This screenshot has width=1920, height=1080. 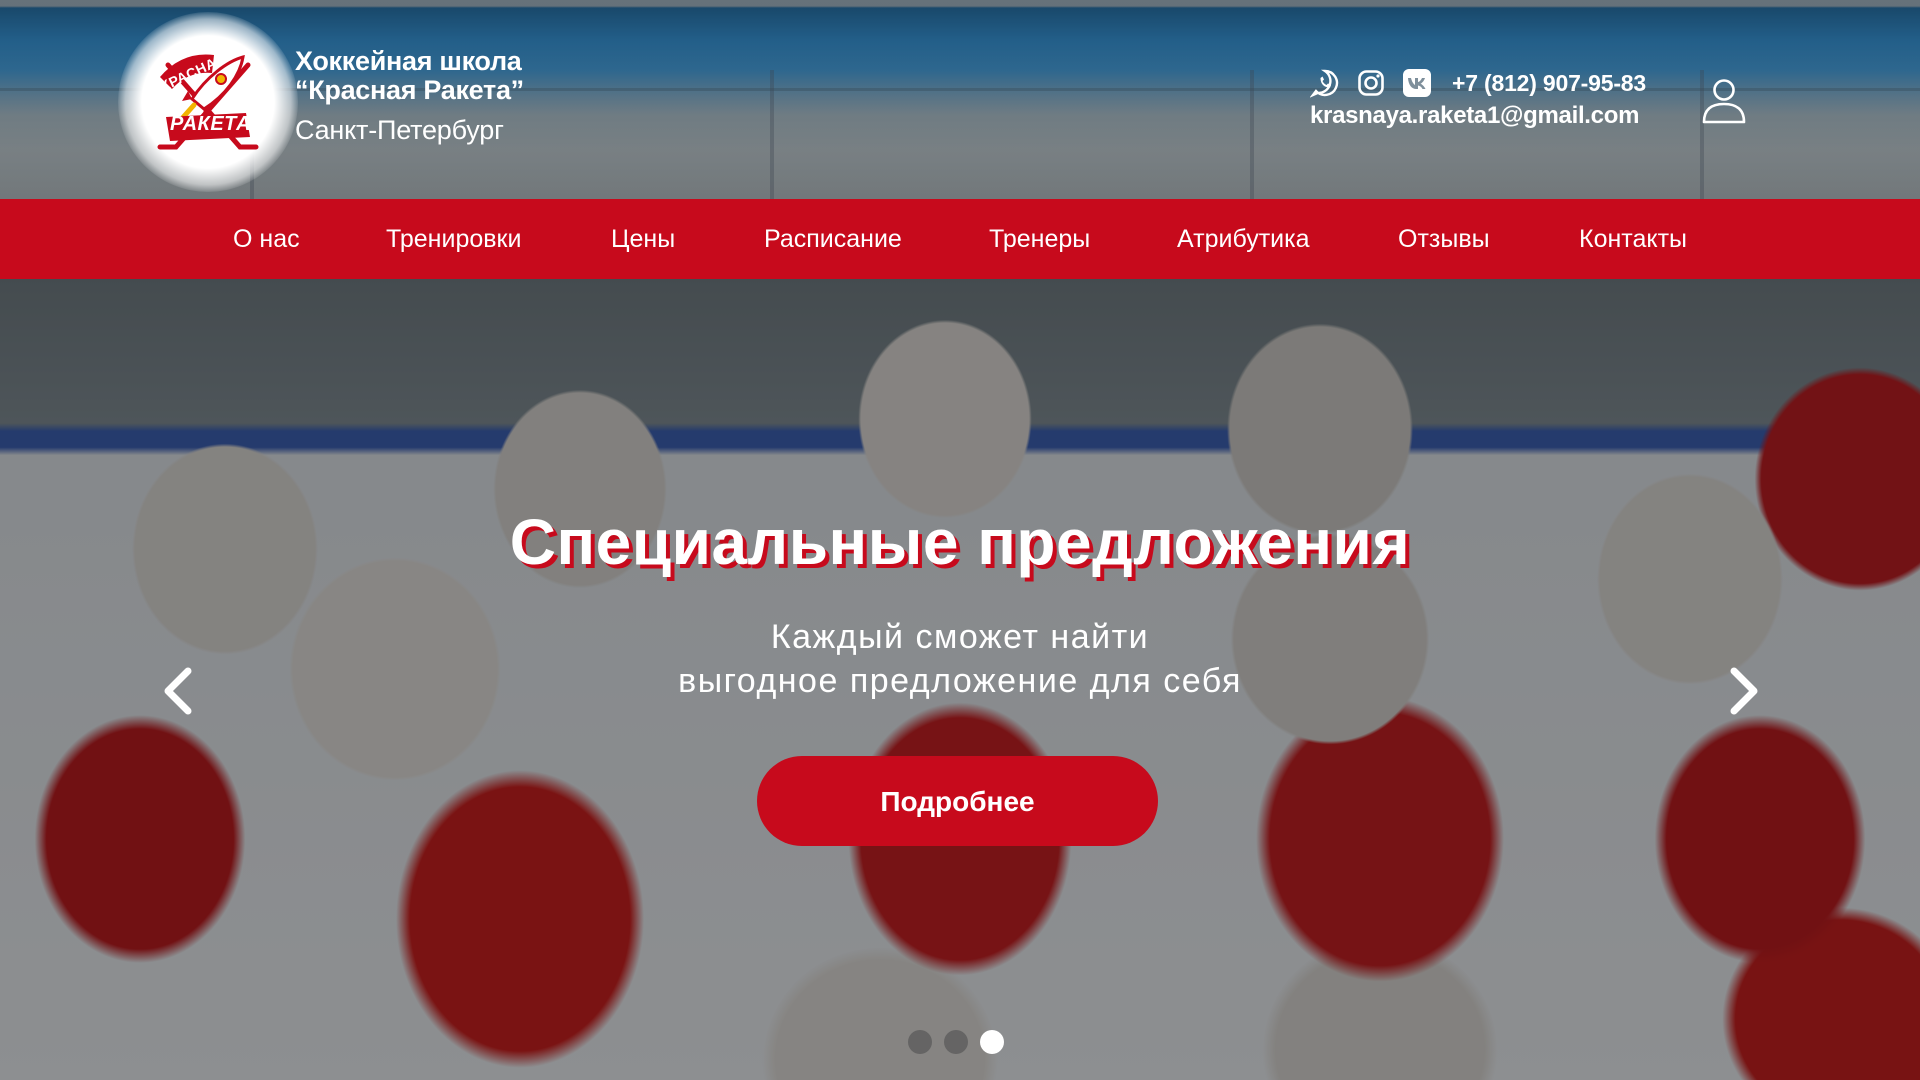 What do you see at coordinates (957, 801) in the screenshot?
I see `more-button: Подробнее` at bounding box center [957, 801].